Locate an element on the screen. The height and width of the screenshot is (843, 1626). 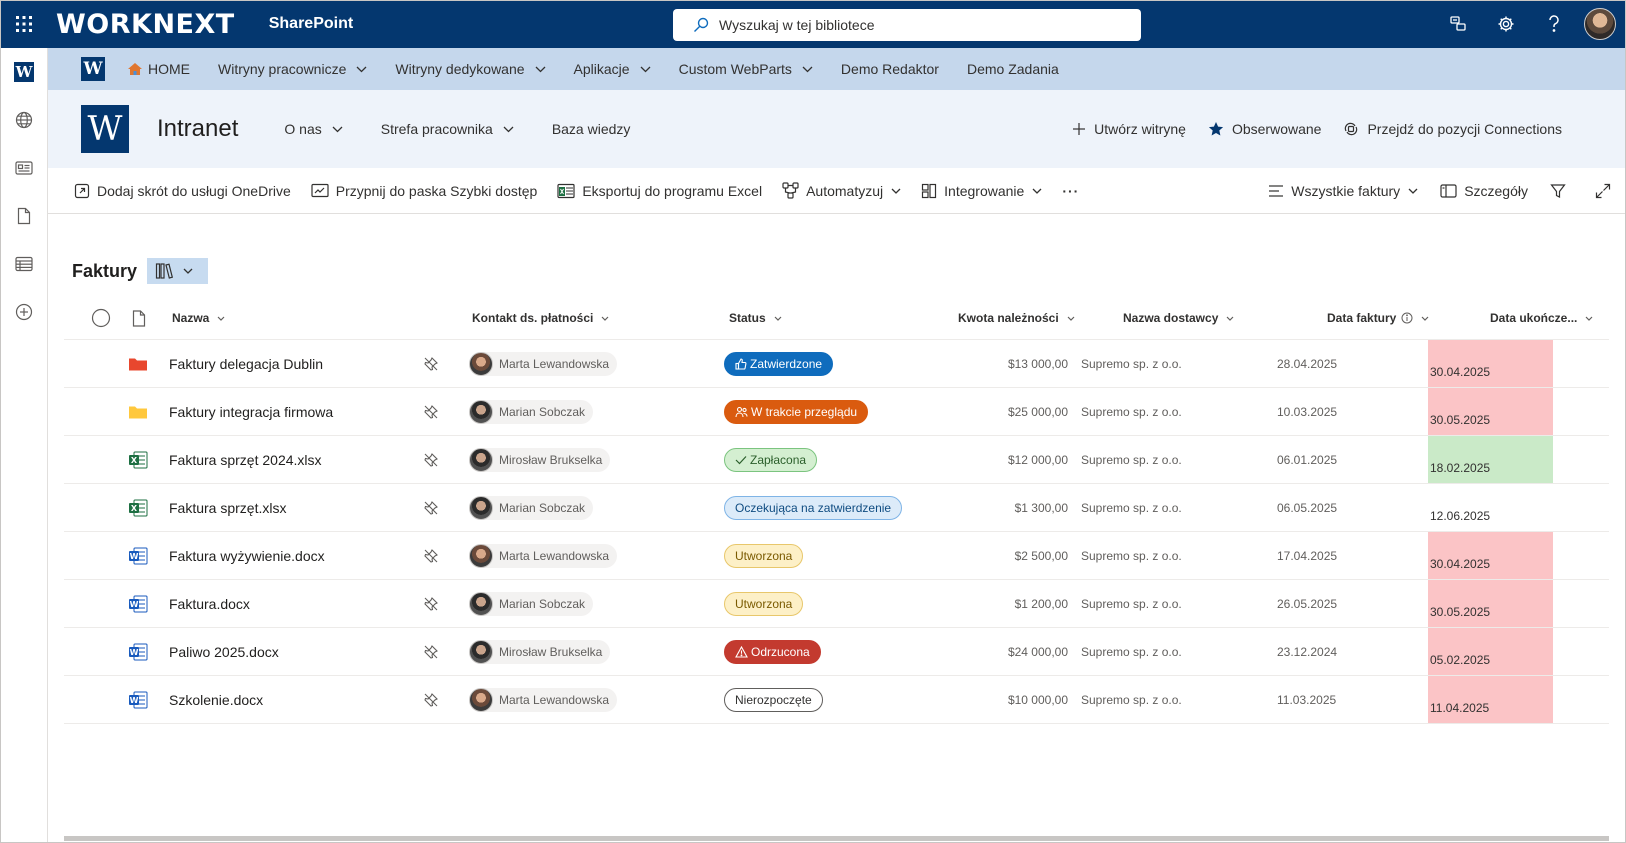
file-name-link: Faktury integracja firmowa is located at coordinates (251, 412).